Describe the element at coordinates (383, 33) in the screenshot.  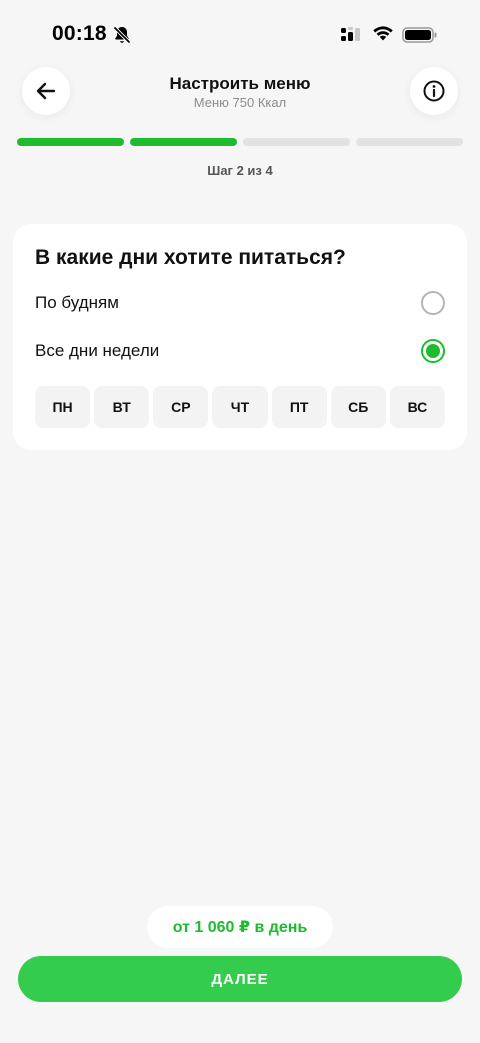
I see `wifi-icon` at that location.